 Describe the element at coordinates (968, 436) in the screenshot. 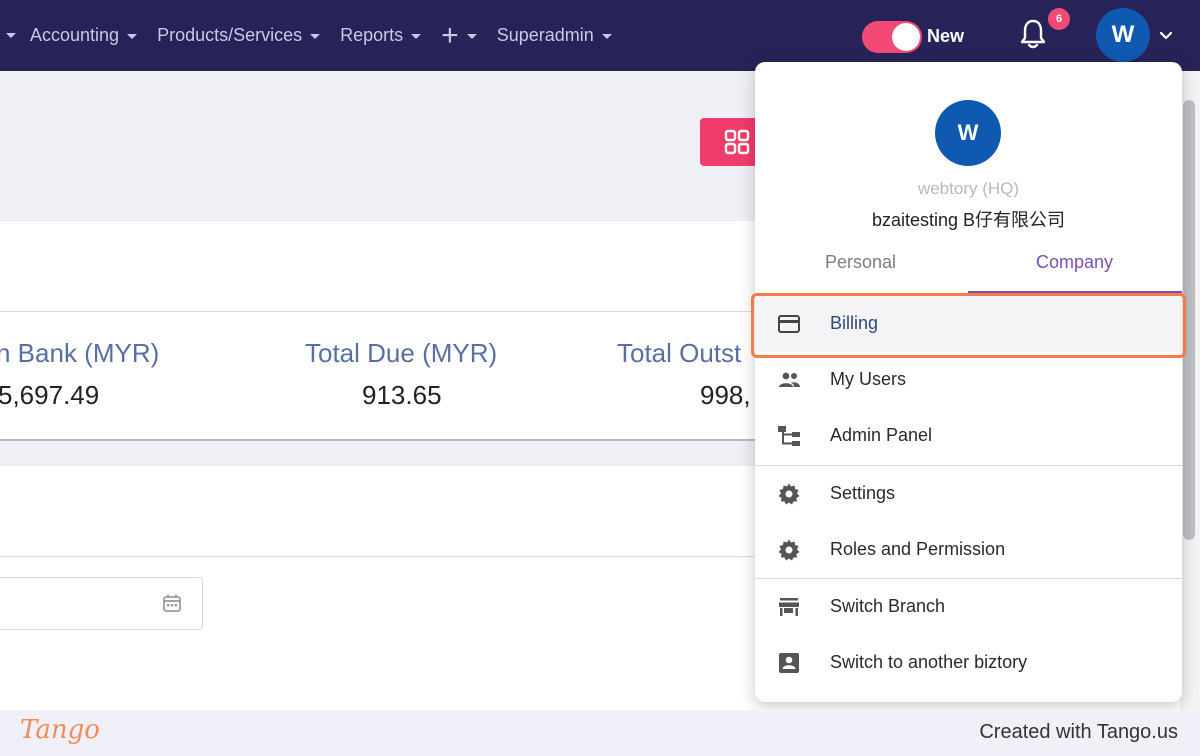

I see `menu-item-admin-panel: Admin Panel` at that location.